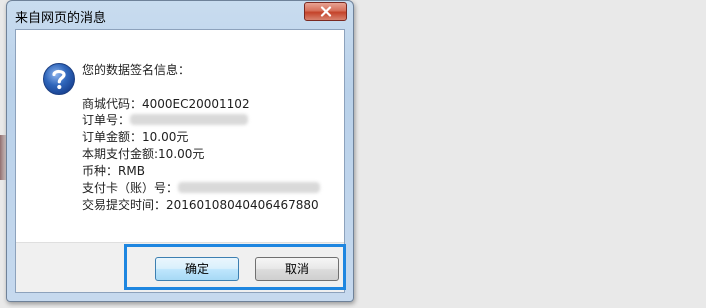 The width and height of the screenshot is (706, 308). I want to click on dialog-titlebar: 来自网页的消息, so click(180, 15).